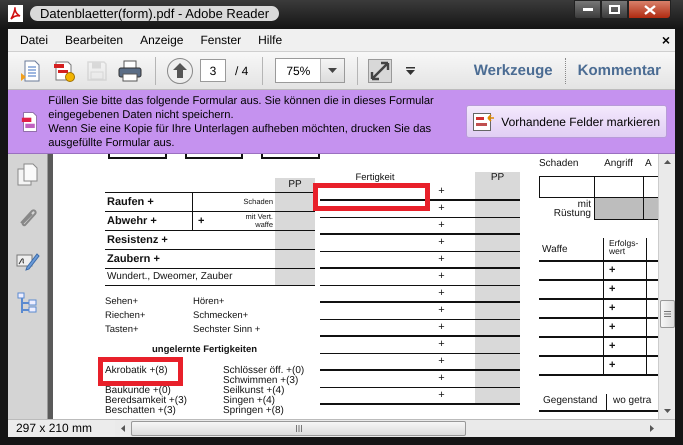 The width and height of the screenshot is (683, 445). Describe the element at coordinates (122, 329) in the screenshot. I see `sense-label: Tasten+` at that location.